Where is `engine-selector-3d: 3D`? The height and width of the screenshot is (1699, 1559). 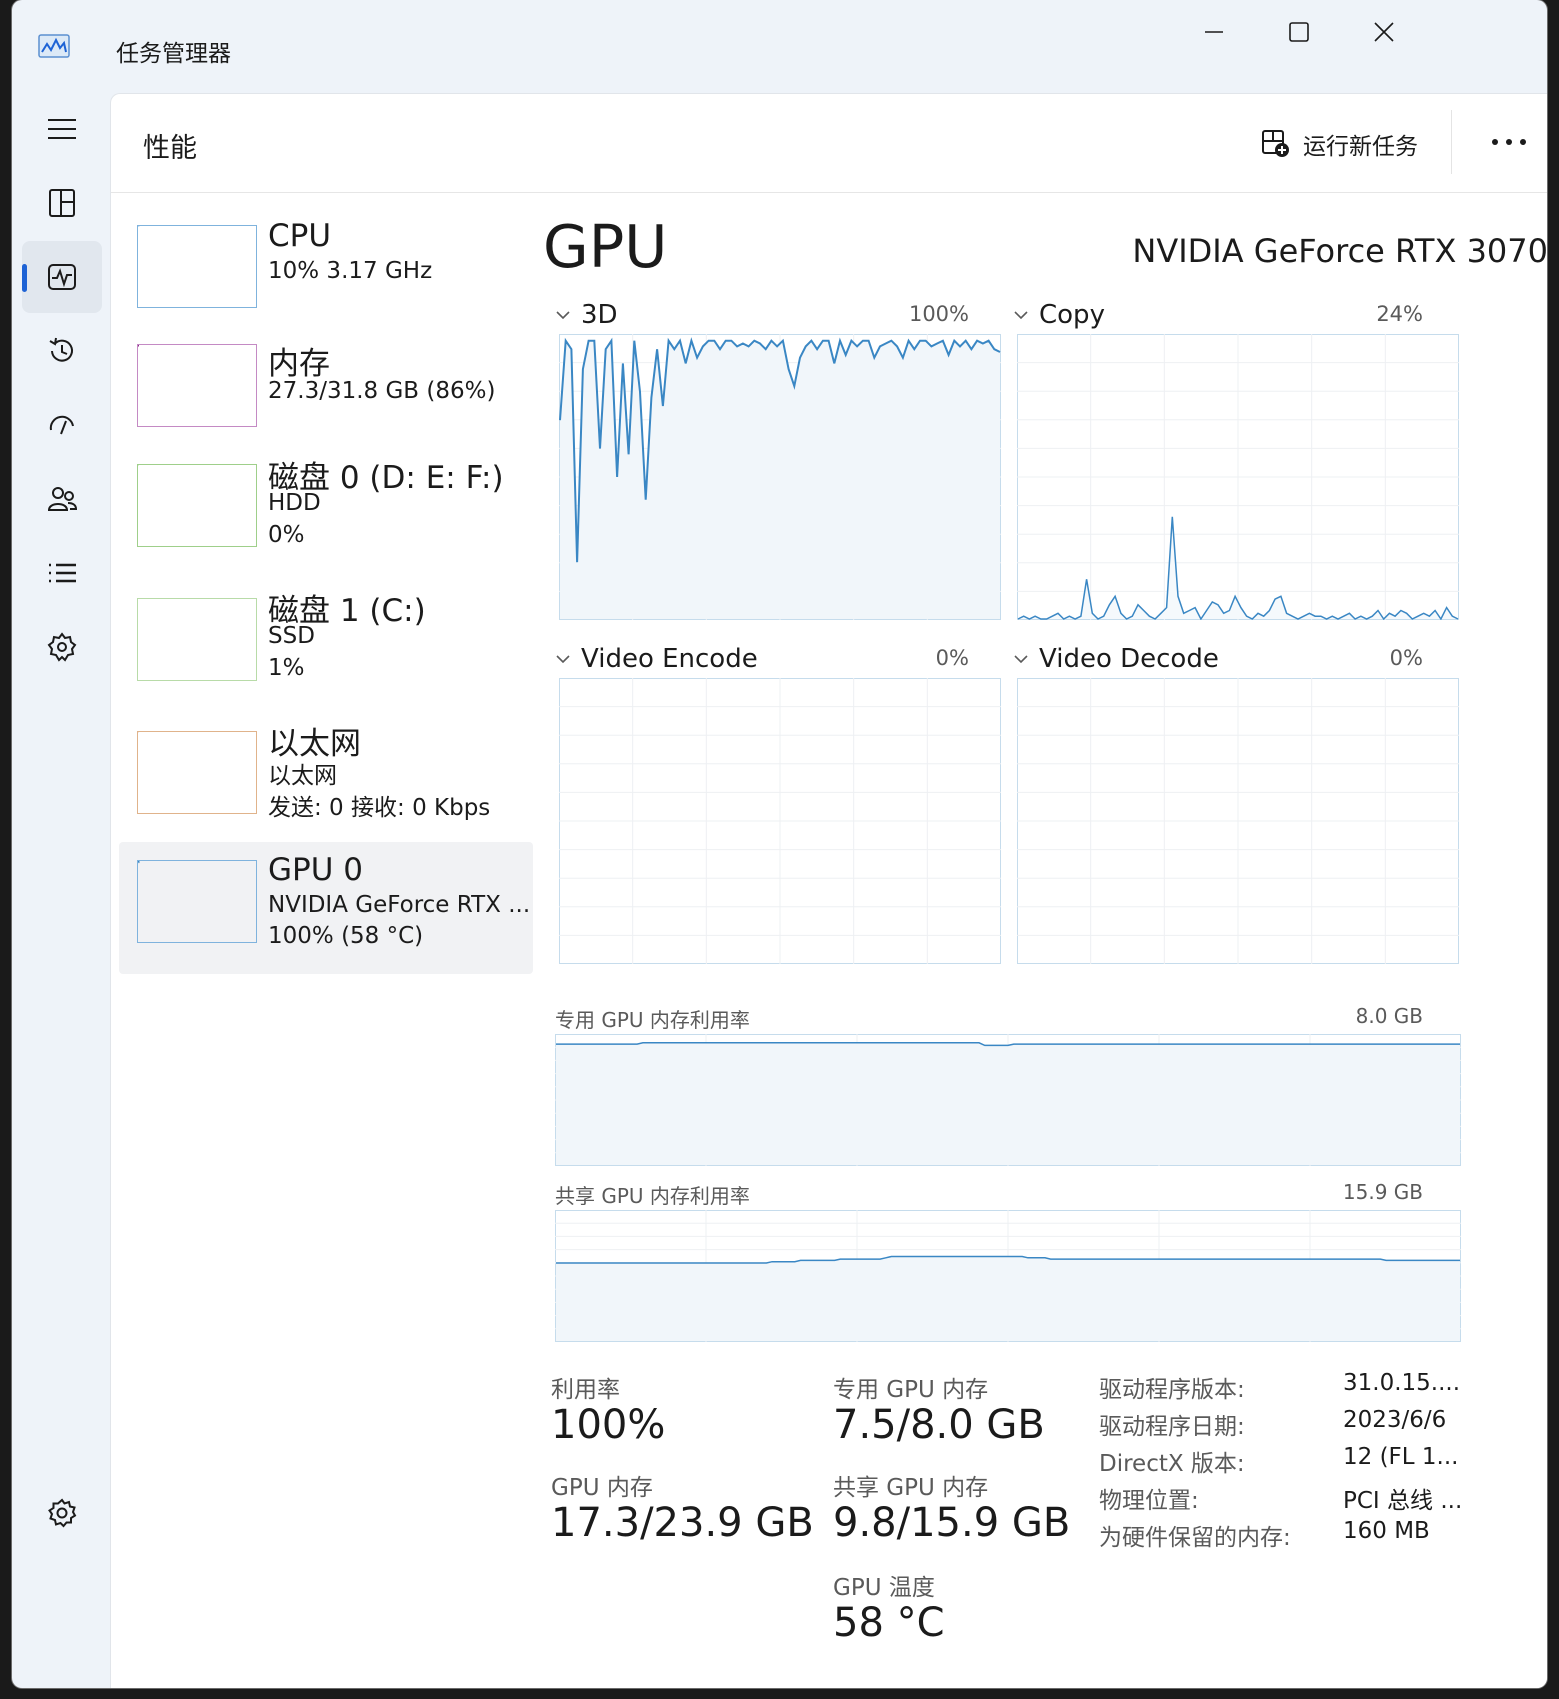 engine-selector-3d: 3D is located at coordinates (586, 315).